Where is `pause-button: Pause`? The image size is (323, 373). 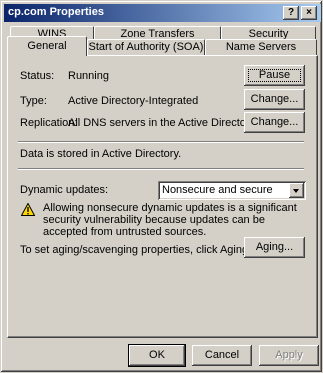 pause-button: Pause is located at coordinates (274, 75).